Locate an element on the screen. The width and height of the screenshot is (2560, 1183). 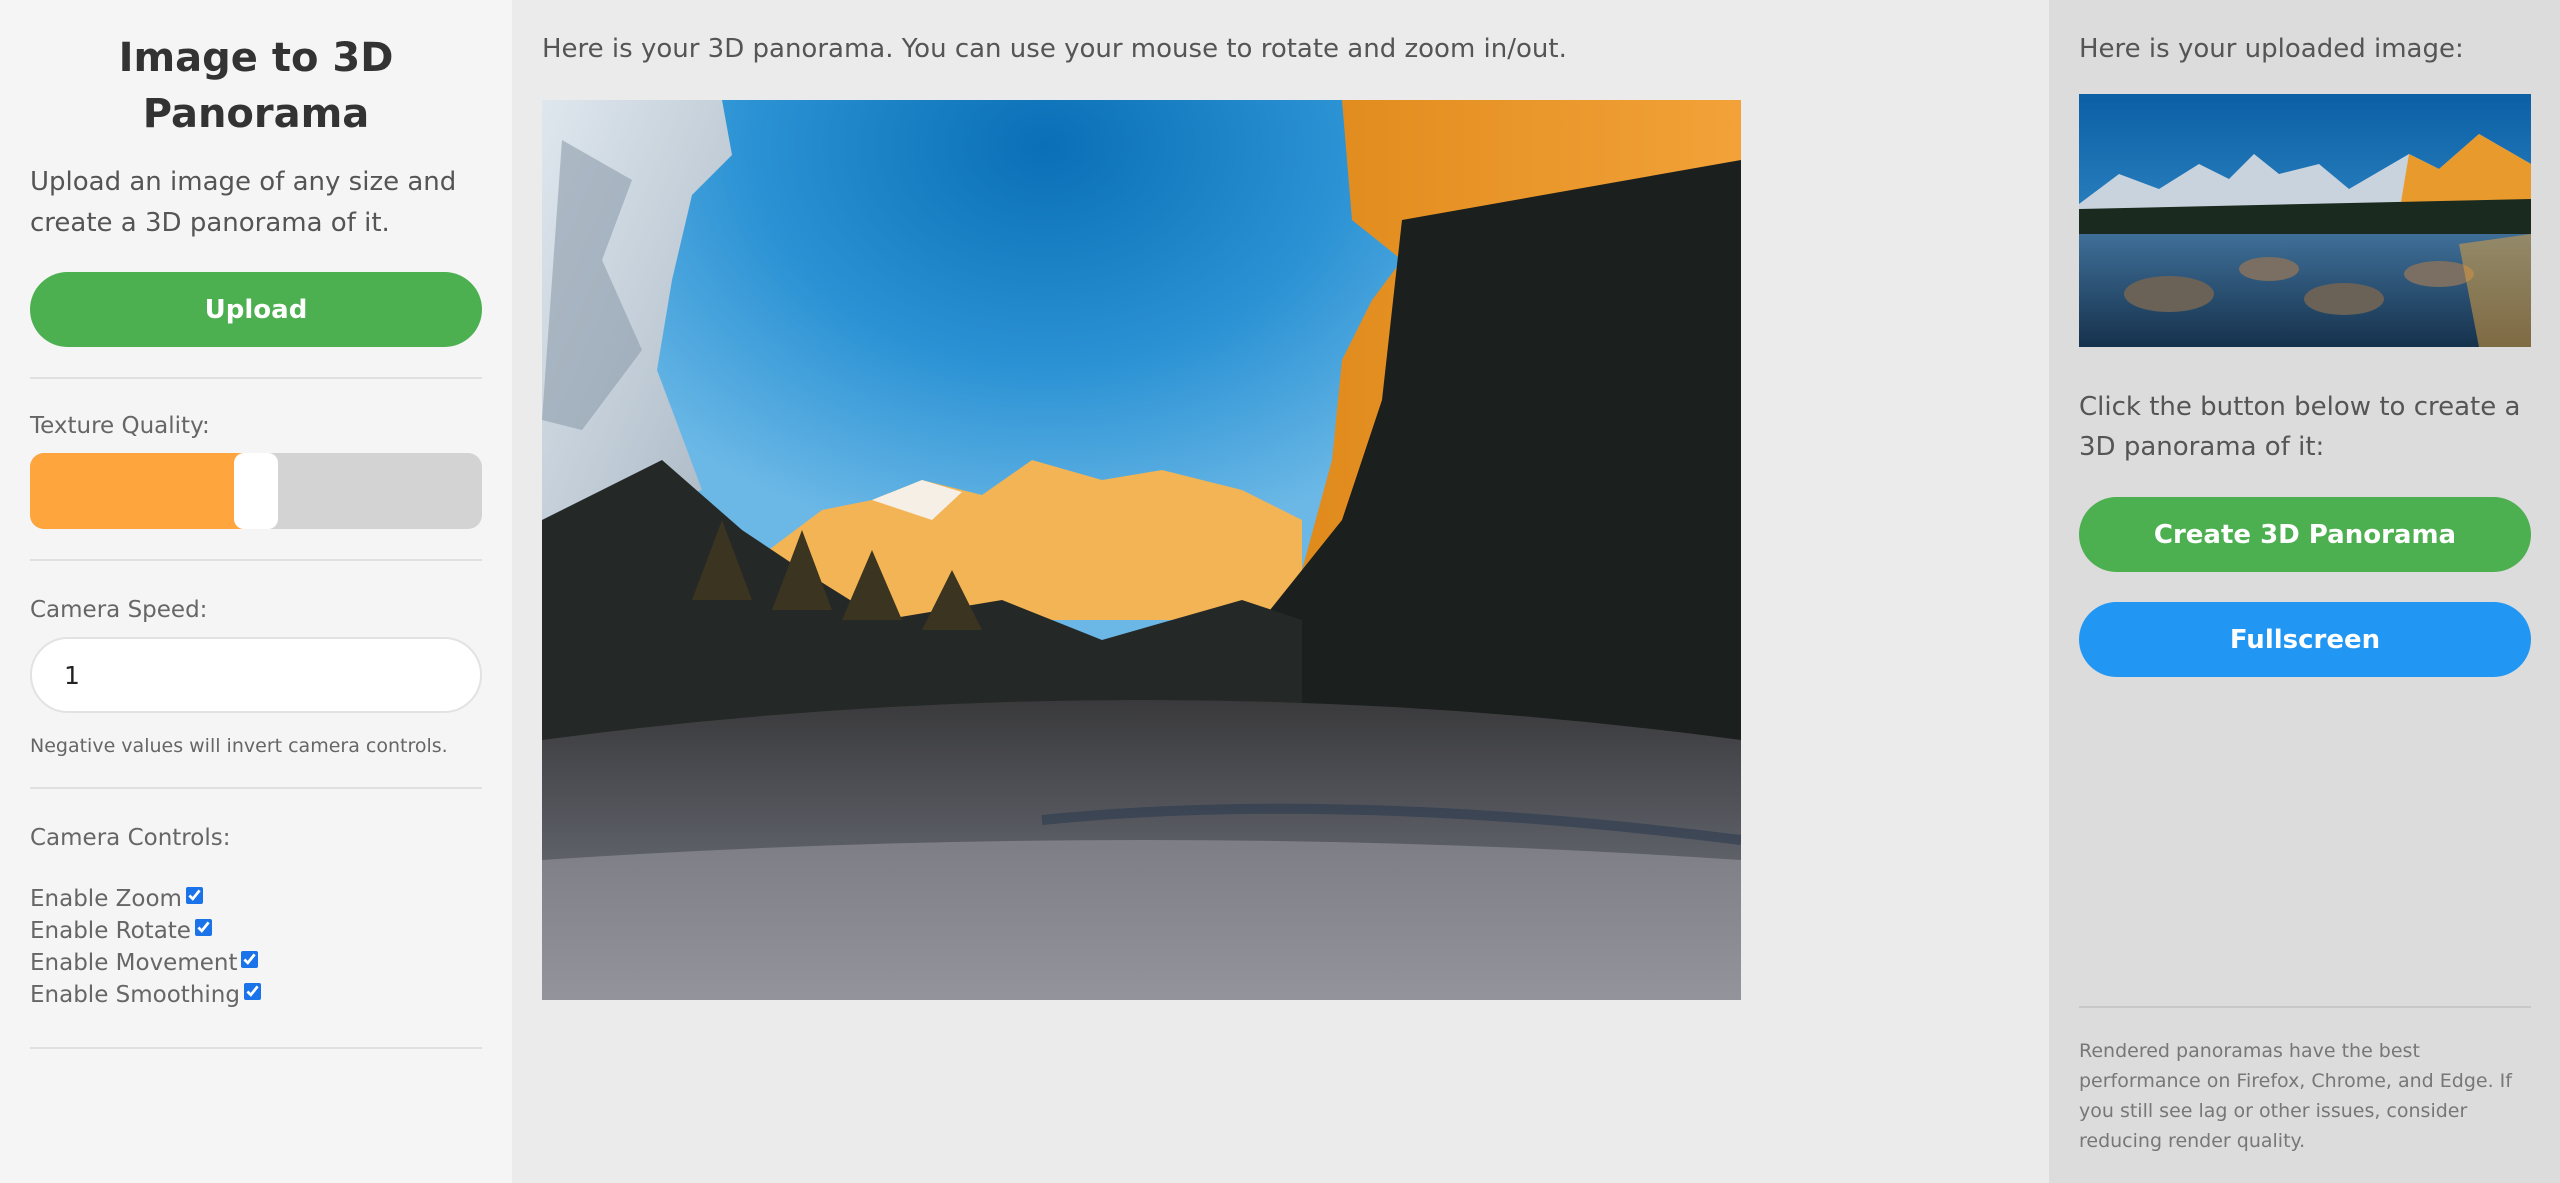
uploaded-image is located at coordinates (2305, 220).